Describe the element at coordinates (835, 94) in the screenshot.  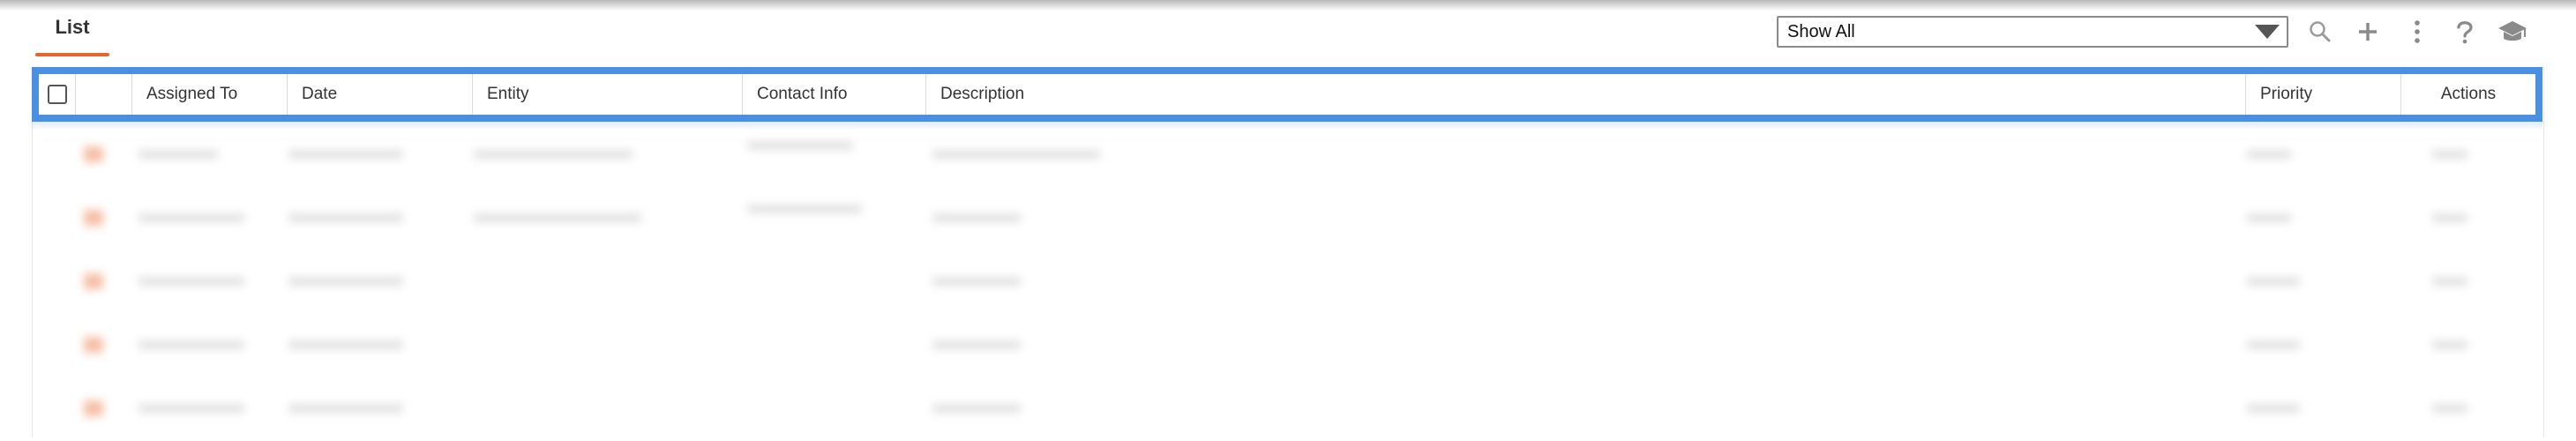
I see `column-header-contact-info: Contact Info` at that location.